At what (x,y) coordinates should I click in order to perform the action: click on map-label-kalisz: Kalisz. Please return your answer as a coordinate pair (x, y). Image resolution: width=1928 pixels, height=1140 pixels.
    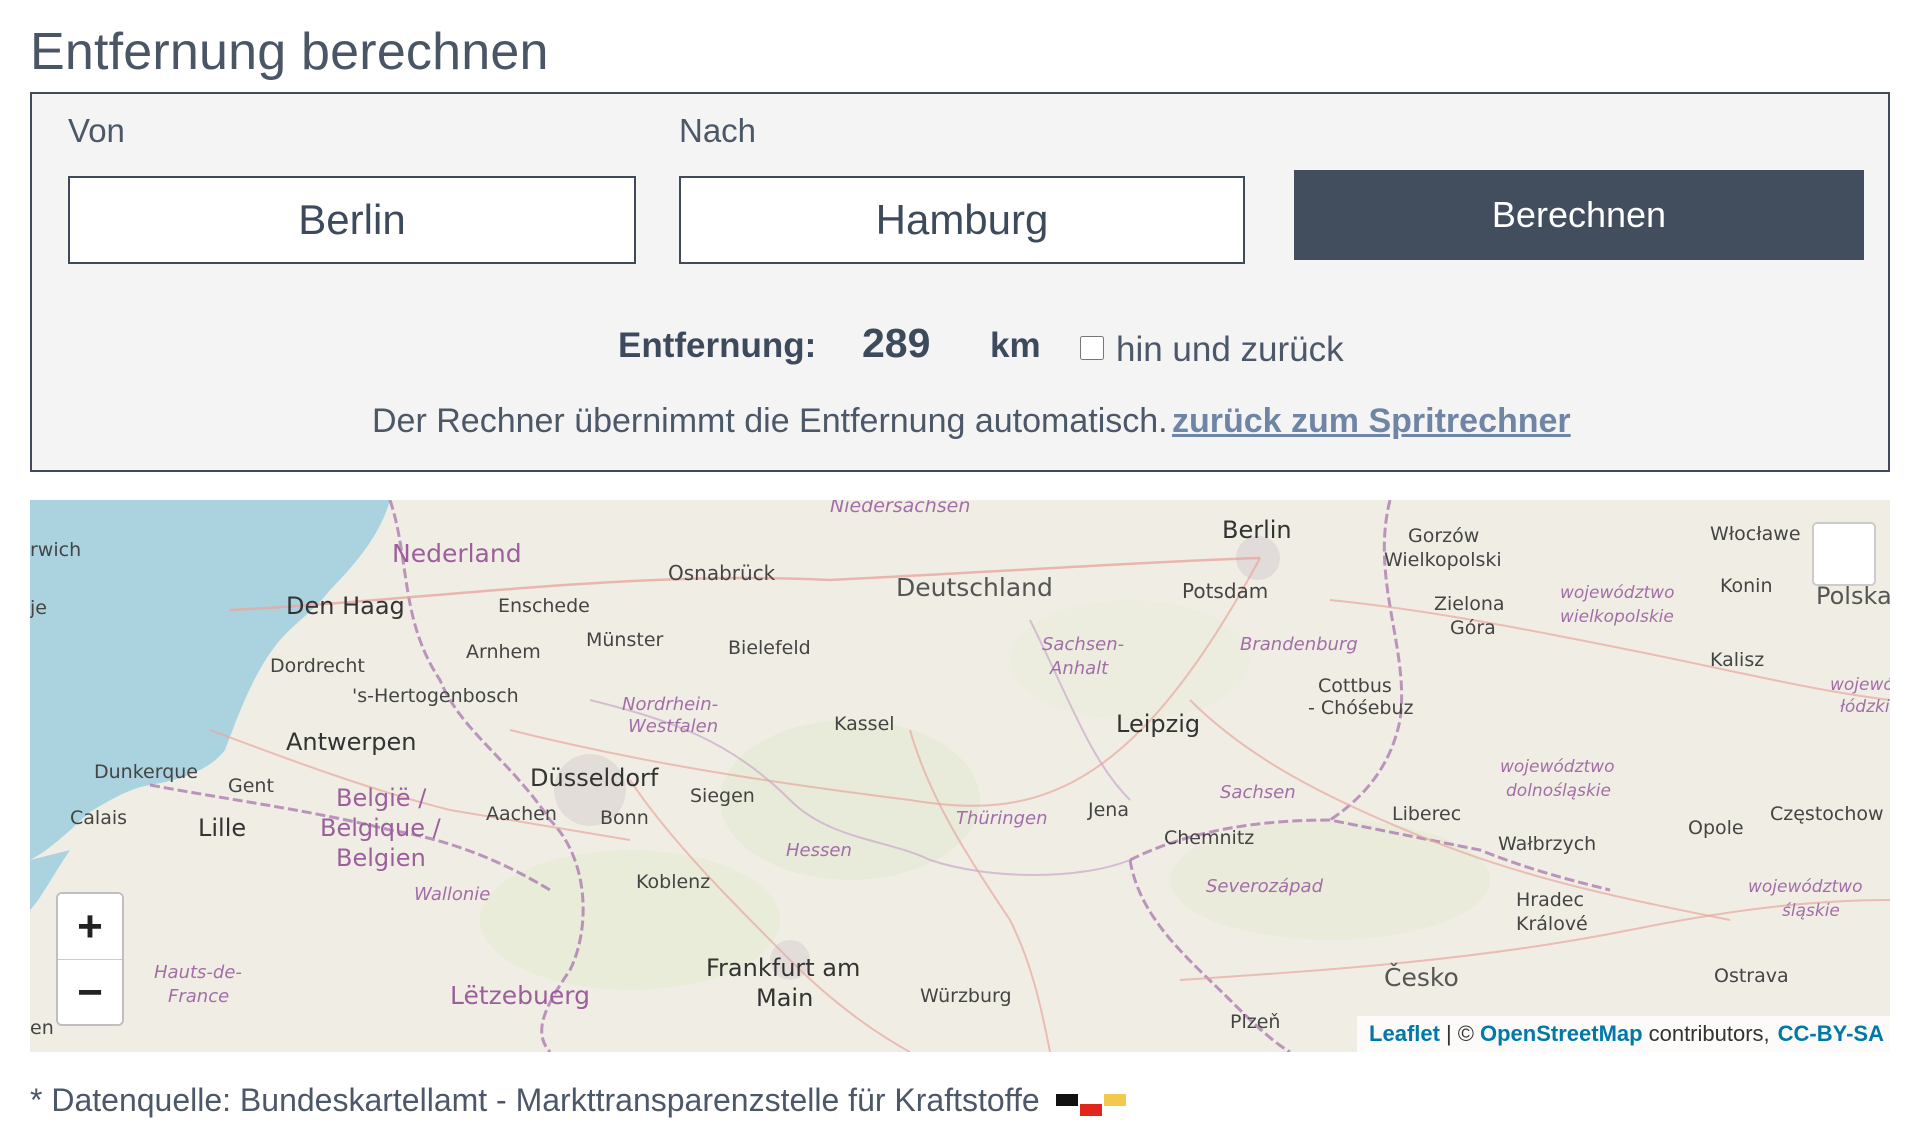
    Looking at the image, I should click on (1737, 660).